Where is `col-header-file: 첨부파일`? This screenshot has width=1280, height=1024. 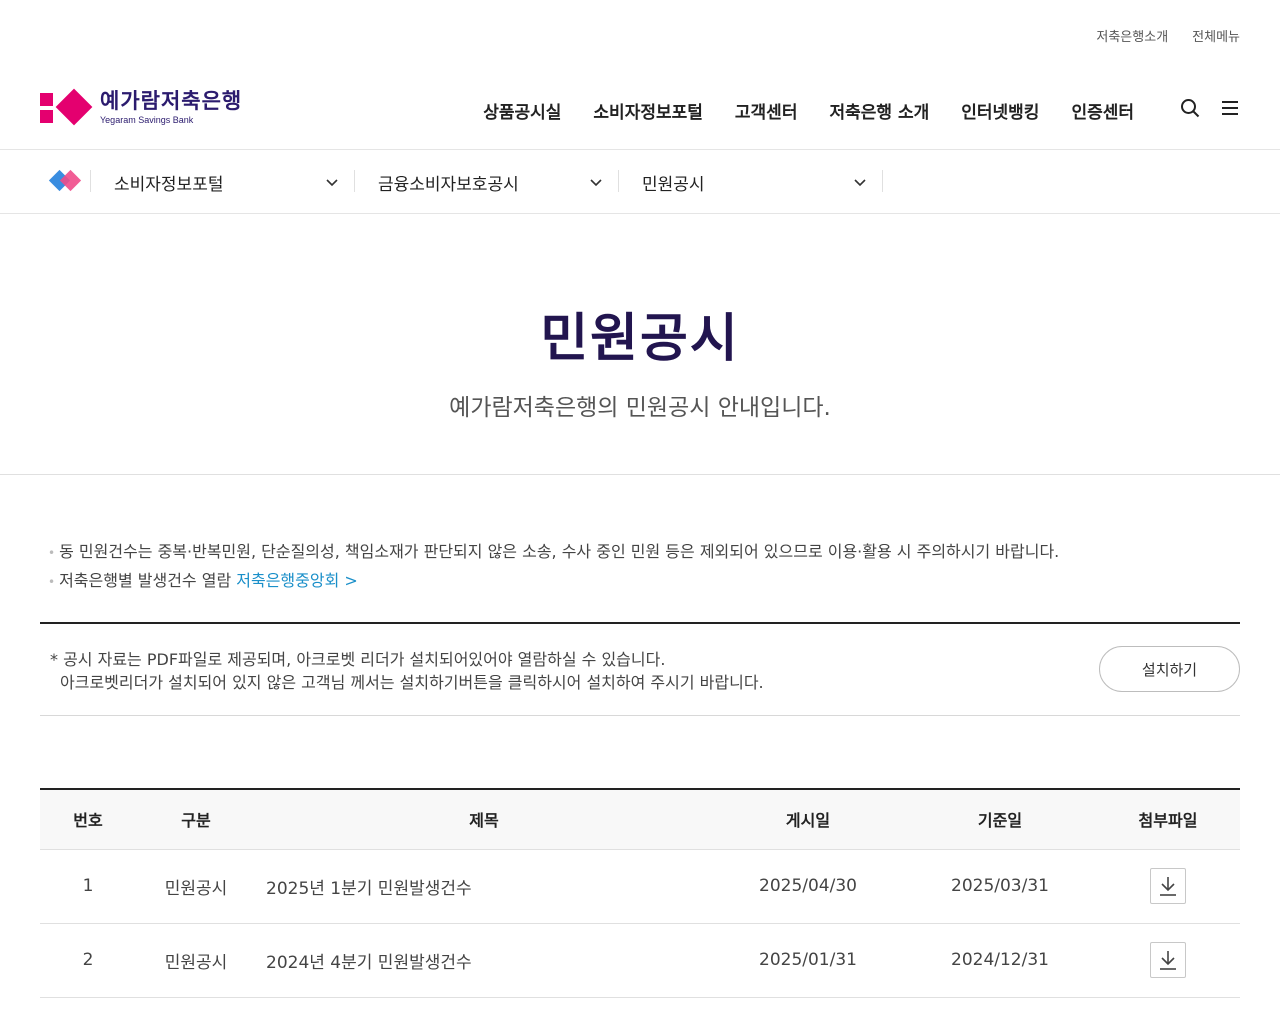
col-header-file: 첨부파일 is located at coordinates (1168, 819).